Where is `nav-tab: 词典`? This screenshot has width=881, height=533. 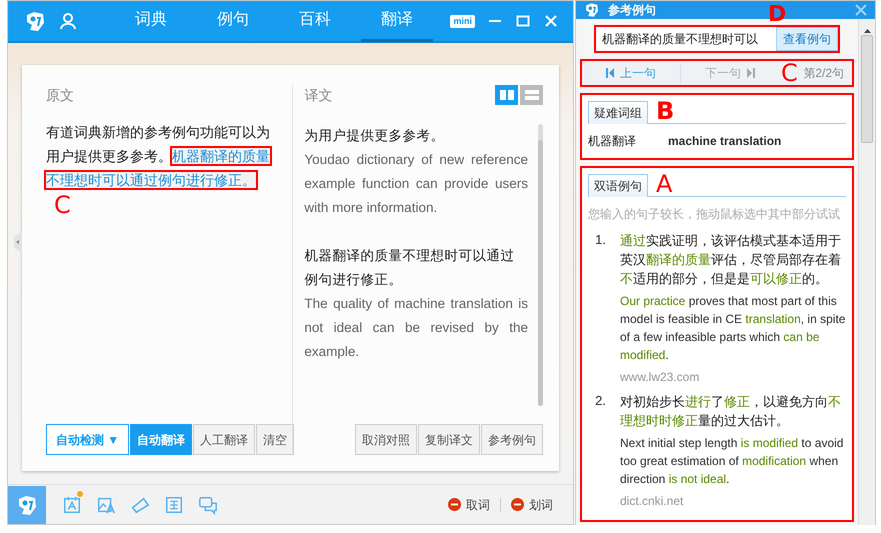
nav-tab: 词典 is located at coordinates (151, 21).